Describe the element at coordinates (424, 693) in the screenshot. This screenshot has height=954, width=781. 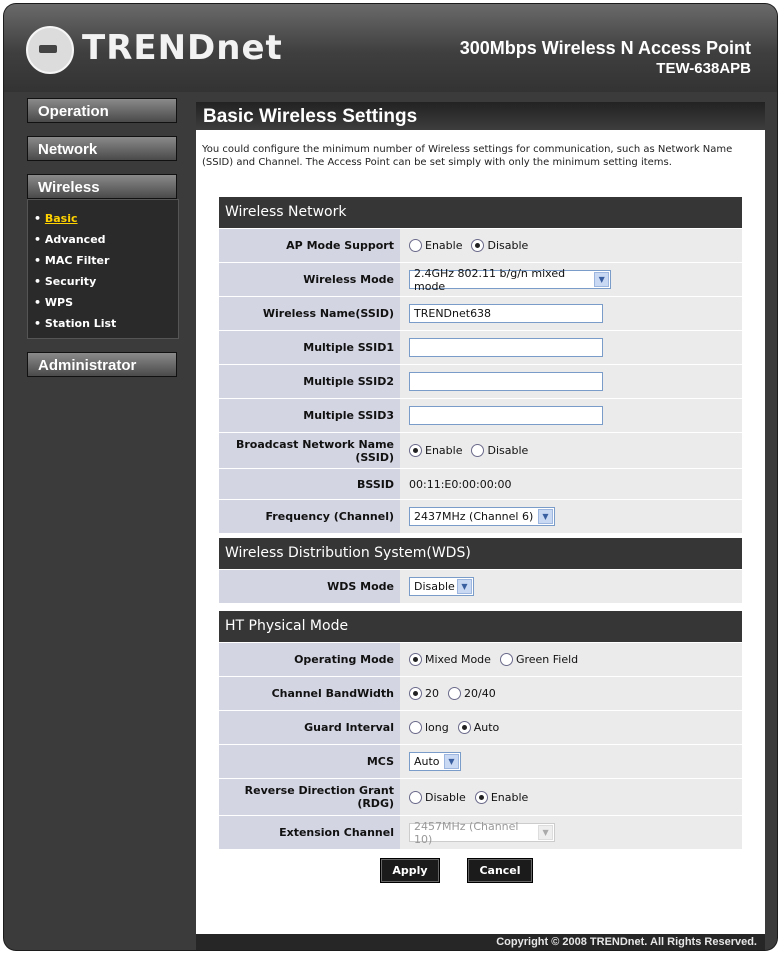
I see `bw-20-option: 20` at that location.